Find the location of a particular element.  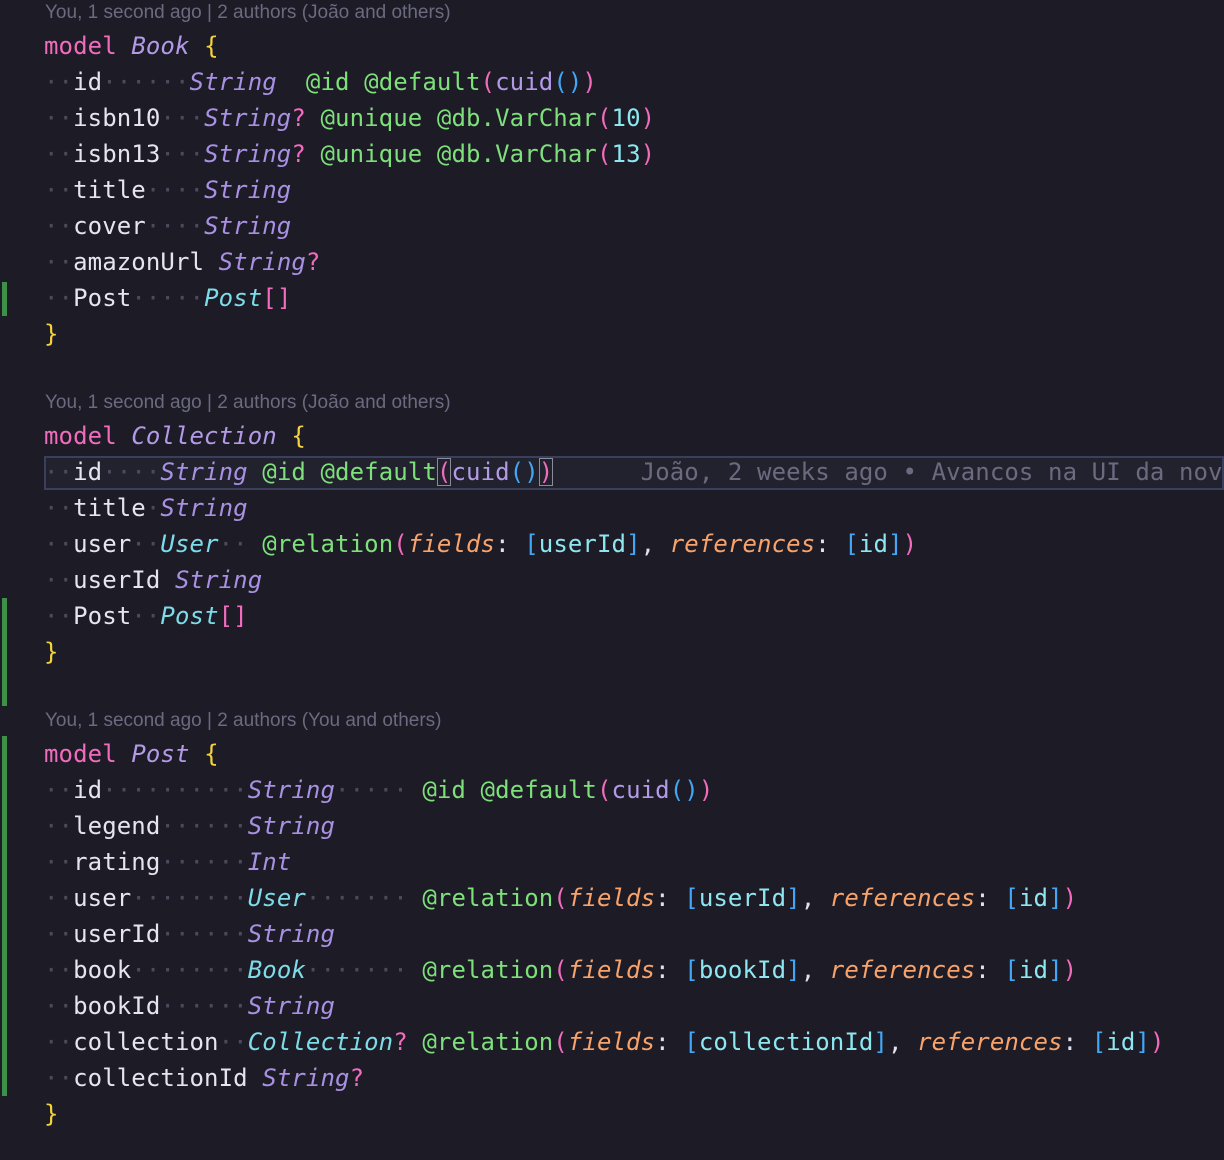

field-name: isbn13 is located at coordinates (117, 154).